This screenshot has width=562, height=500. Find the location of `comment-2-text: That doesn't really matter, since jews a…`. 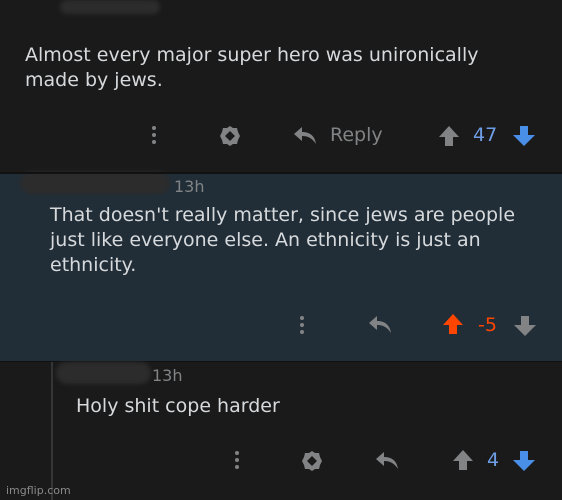

comment-2-text: That doesn't really matter, since jews a… is located at coordinates (283, 240).